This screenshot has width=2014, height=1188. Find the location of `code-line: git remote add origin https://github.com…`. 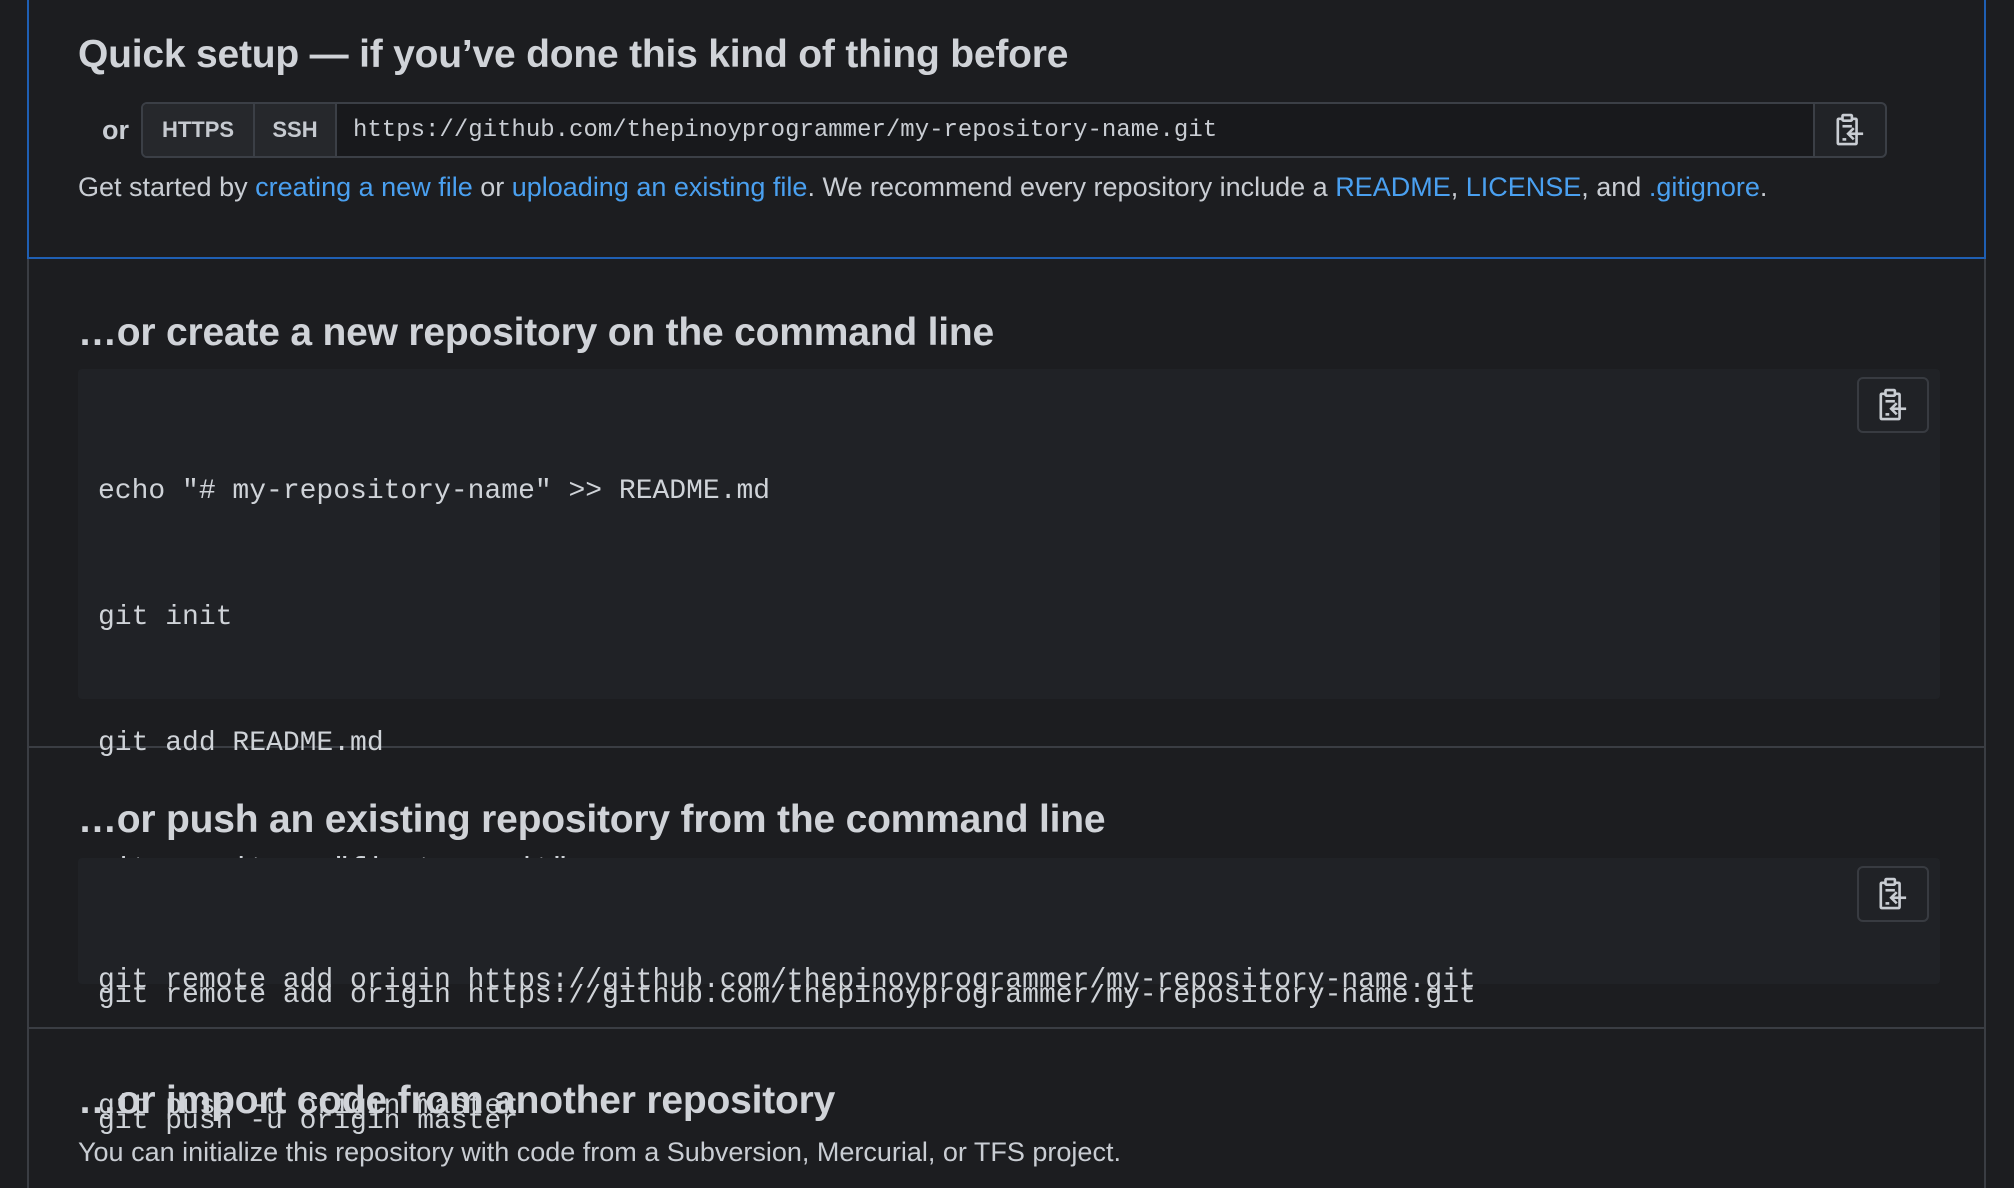

code-line: git remote add origin https://github.com… is located at coordinates (787, 980).